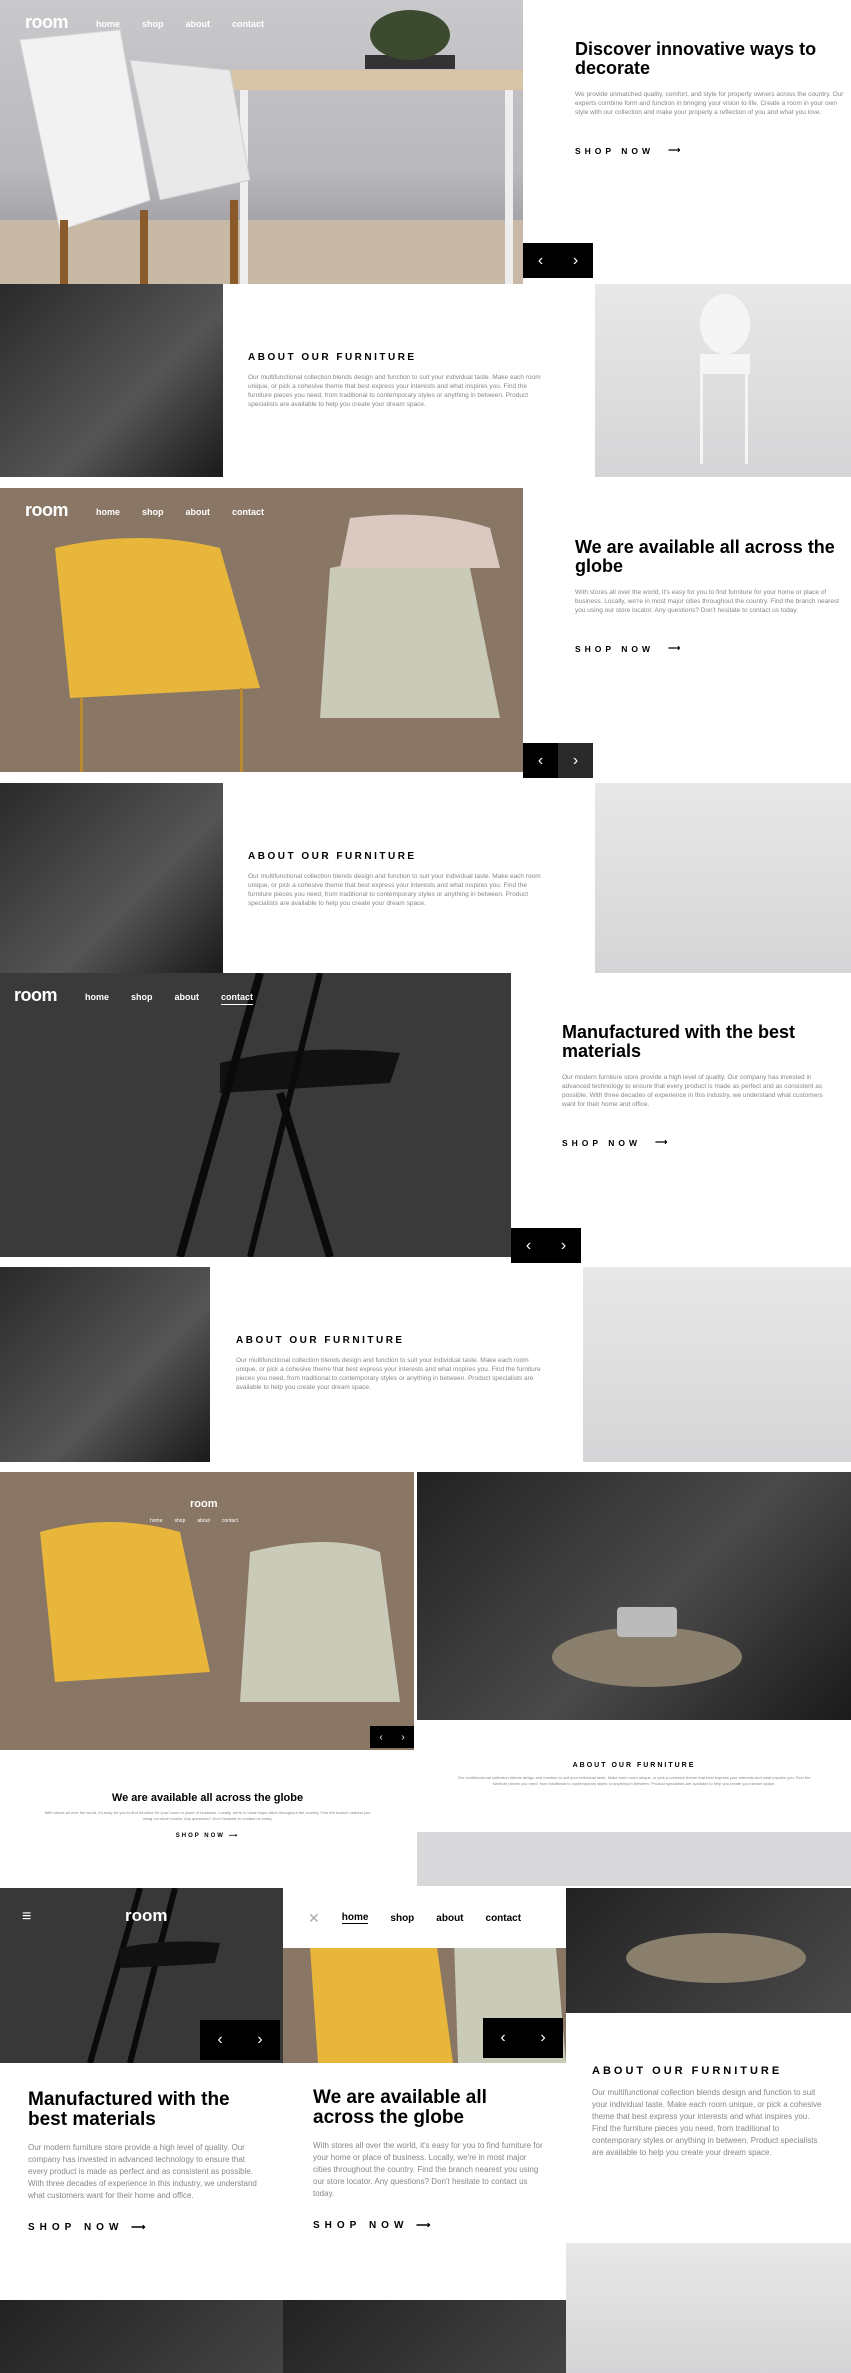 The height and width of the screenshot is (2373, 851). What do you see at coordinates (26, 1917) in the screenshot?
I see `hamburger-icon: ≡` at bounding box center [26, 1917].